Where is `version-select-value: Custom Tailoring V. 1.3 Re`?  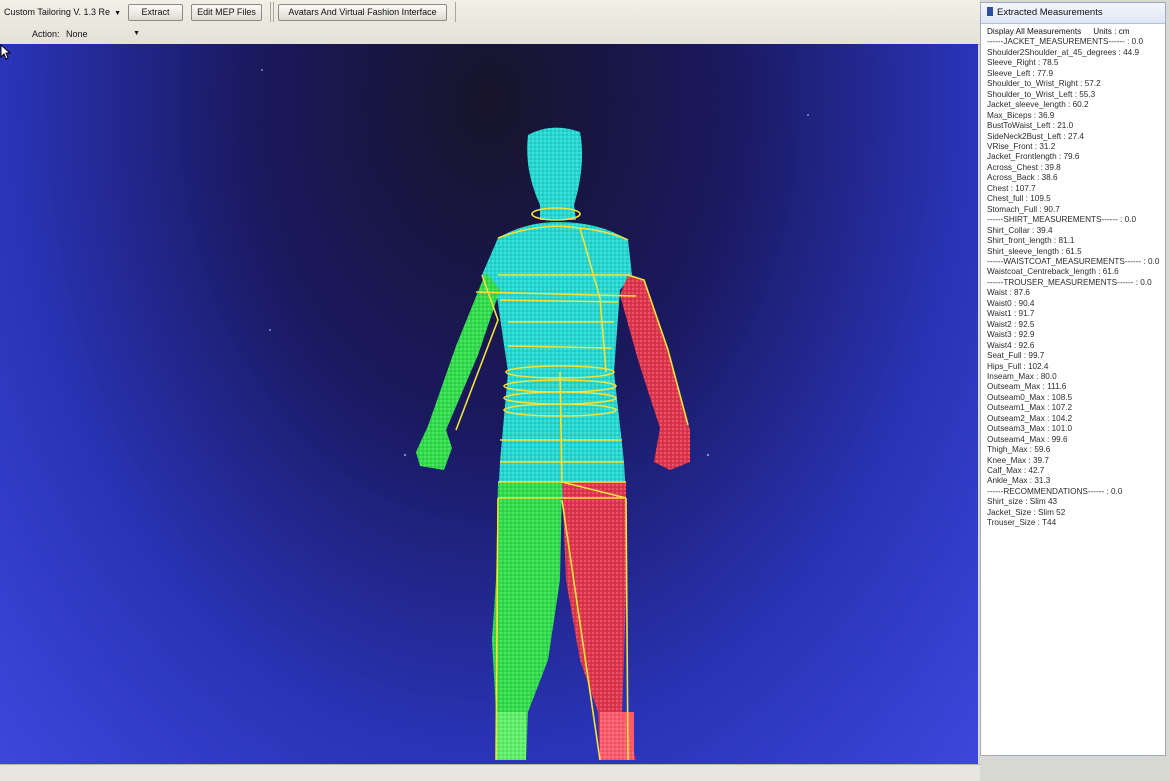 version-select-value: Custom Tailoring V. 1.3 Re is located at coordinates (57, 12).